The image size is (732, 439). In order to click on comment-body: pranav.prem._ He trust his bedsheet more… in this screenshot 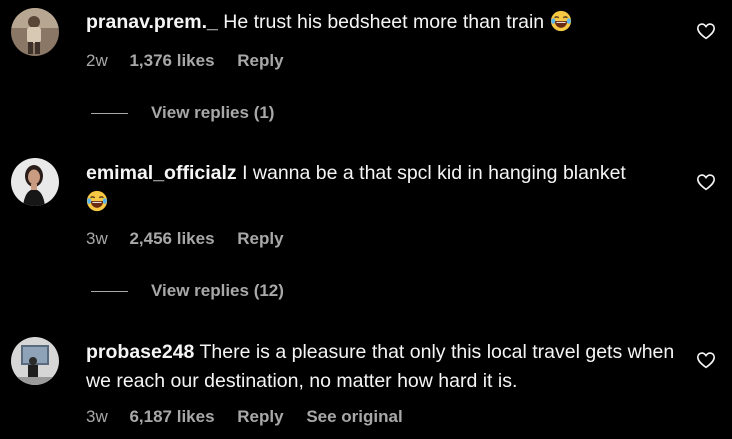, I will do `click(381, 22)`.